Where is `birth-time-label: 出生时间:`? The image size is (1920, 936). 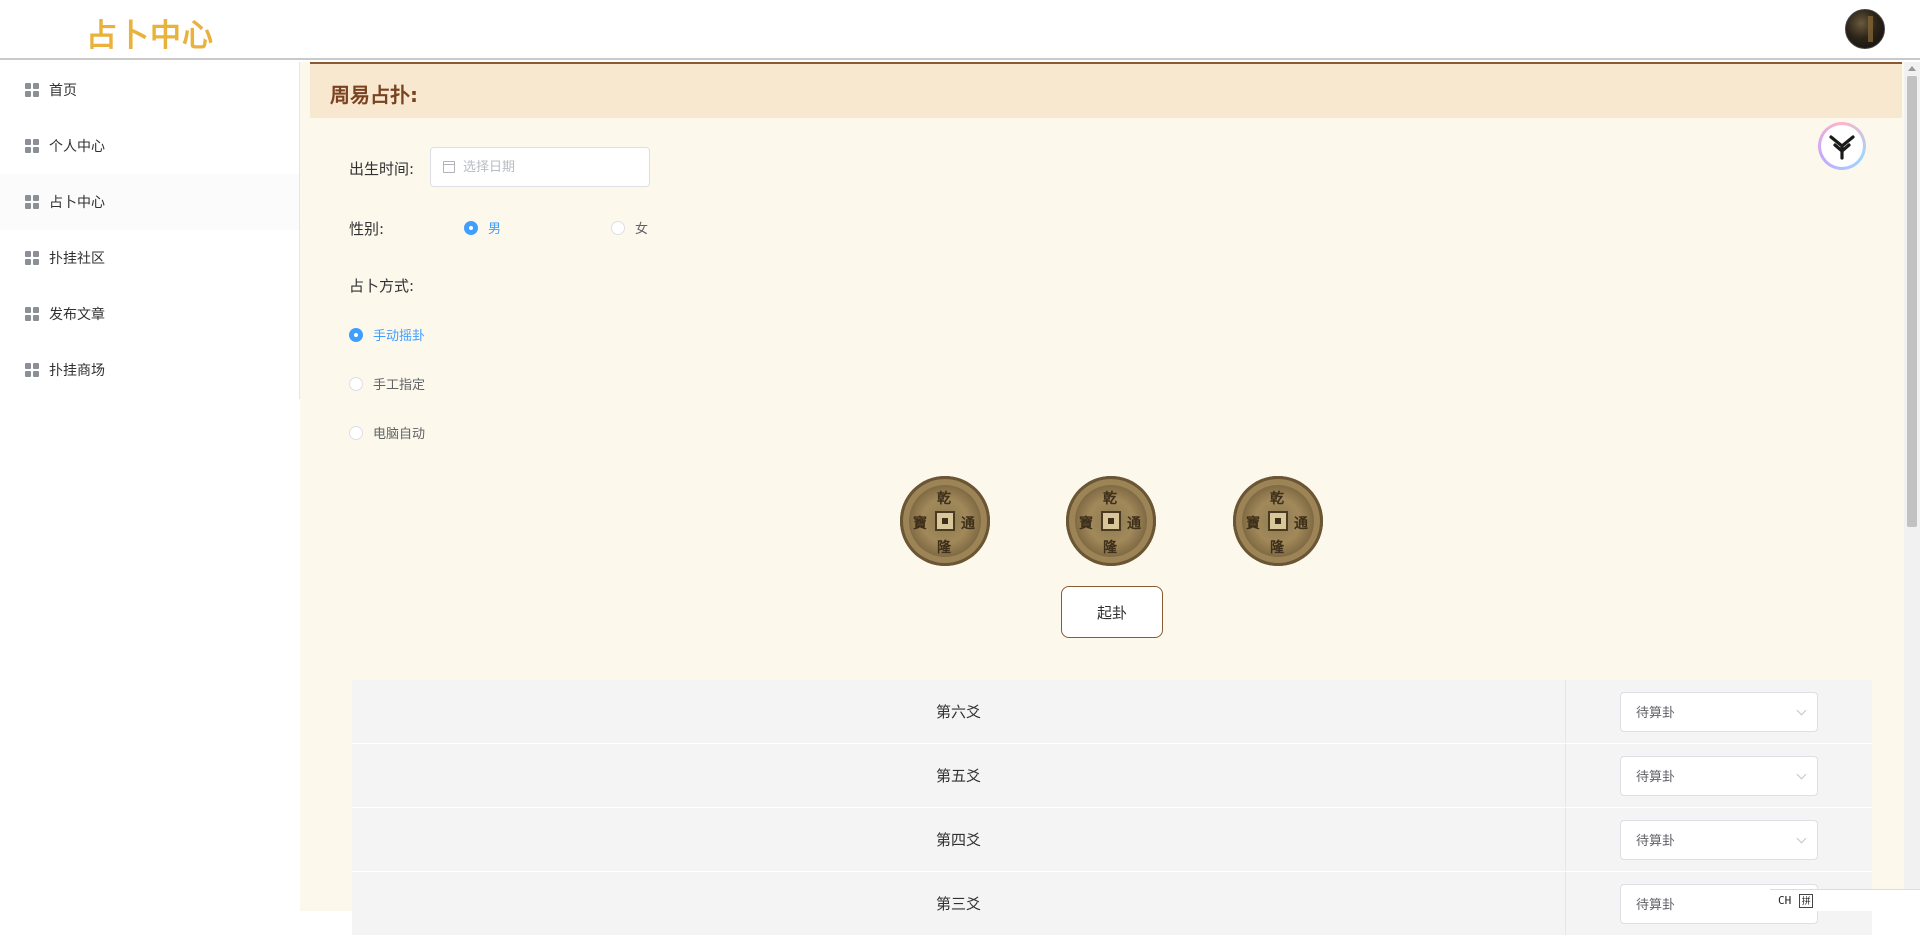 birth-time-label: 出生时间: is located at coordinates (382, 169).